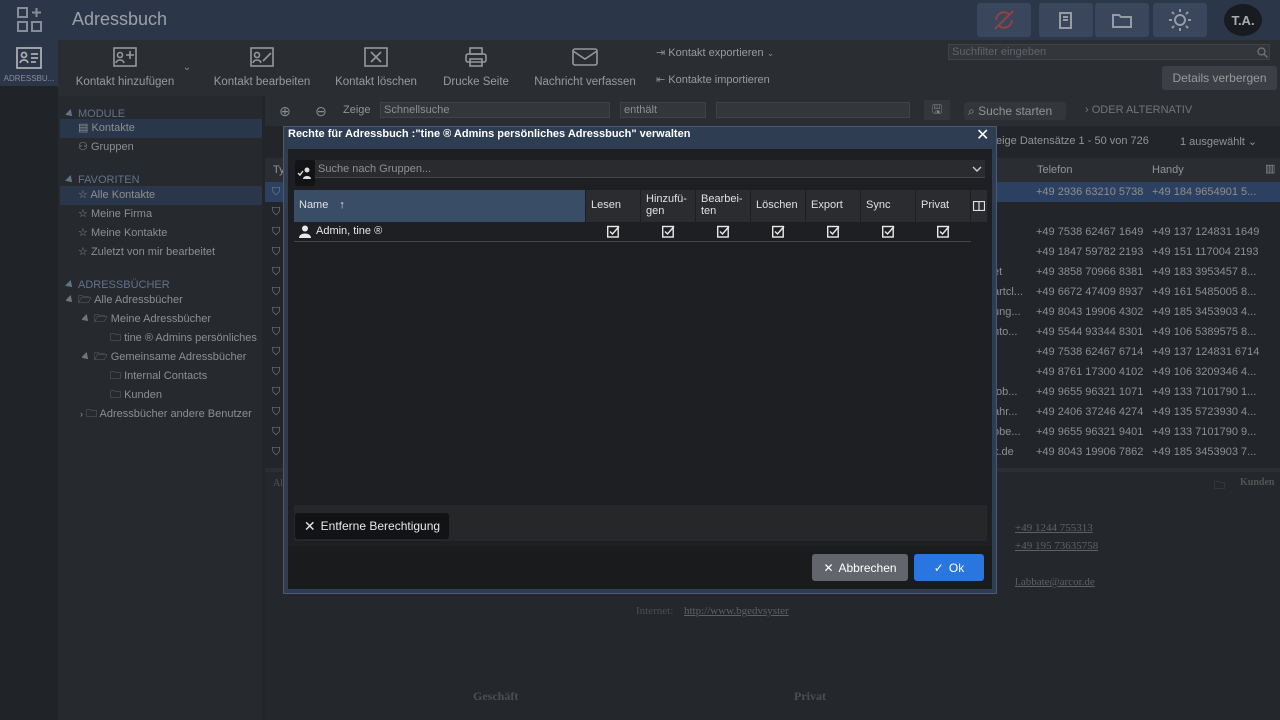 This screenshot has width=1280, height=720. I want to click on col-delete: Löschen, so click(778, 206).